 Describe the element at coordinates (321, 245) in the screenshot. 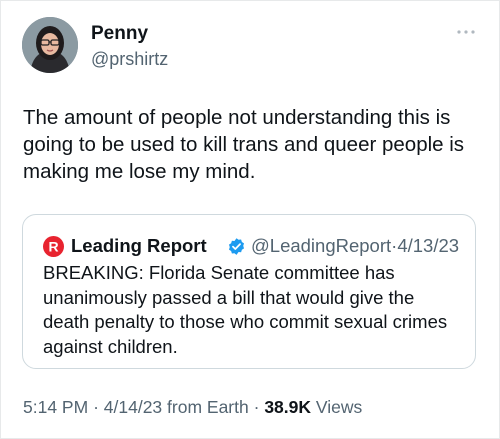

I see `quoted-author-handle: @LeadingReport` at that location.